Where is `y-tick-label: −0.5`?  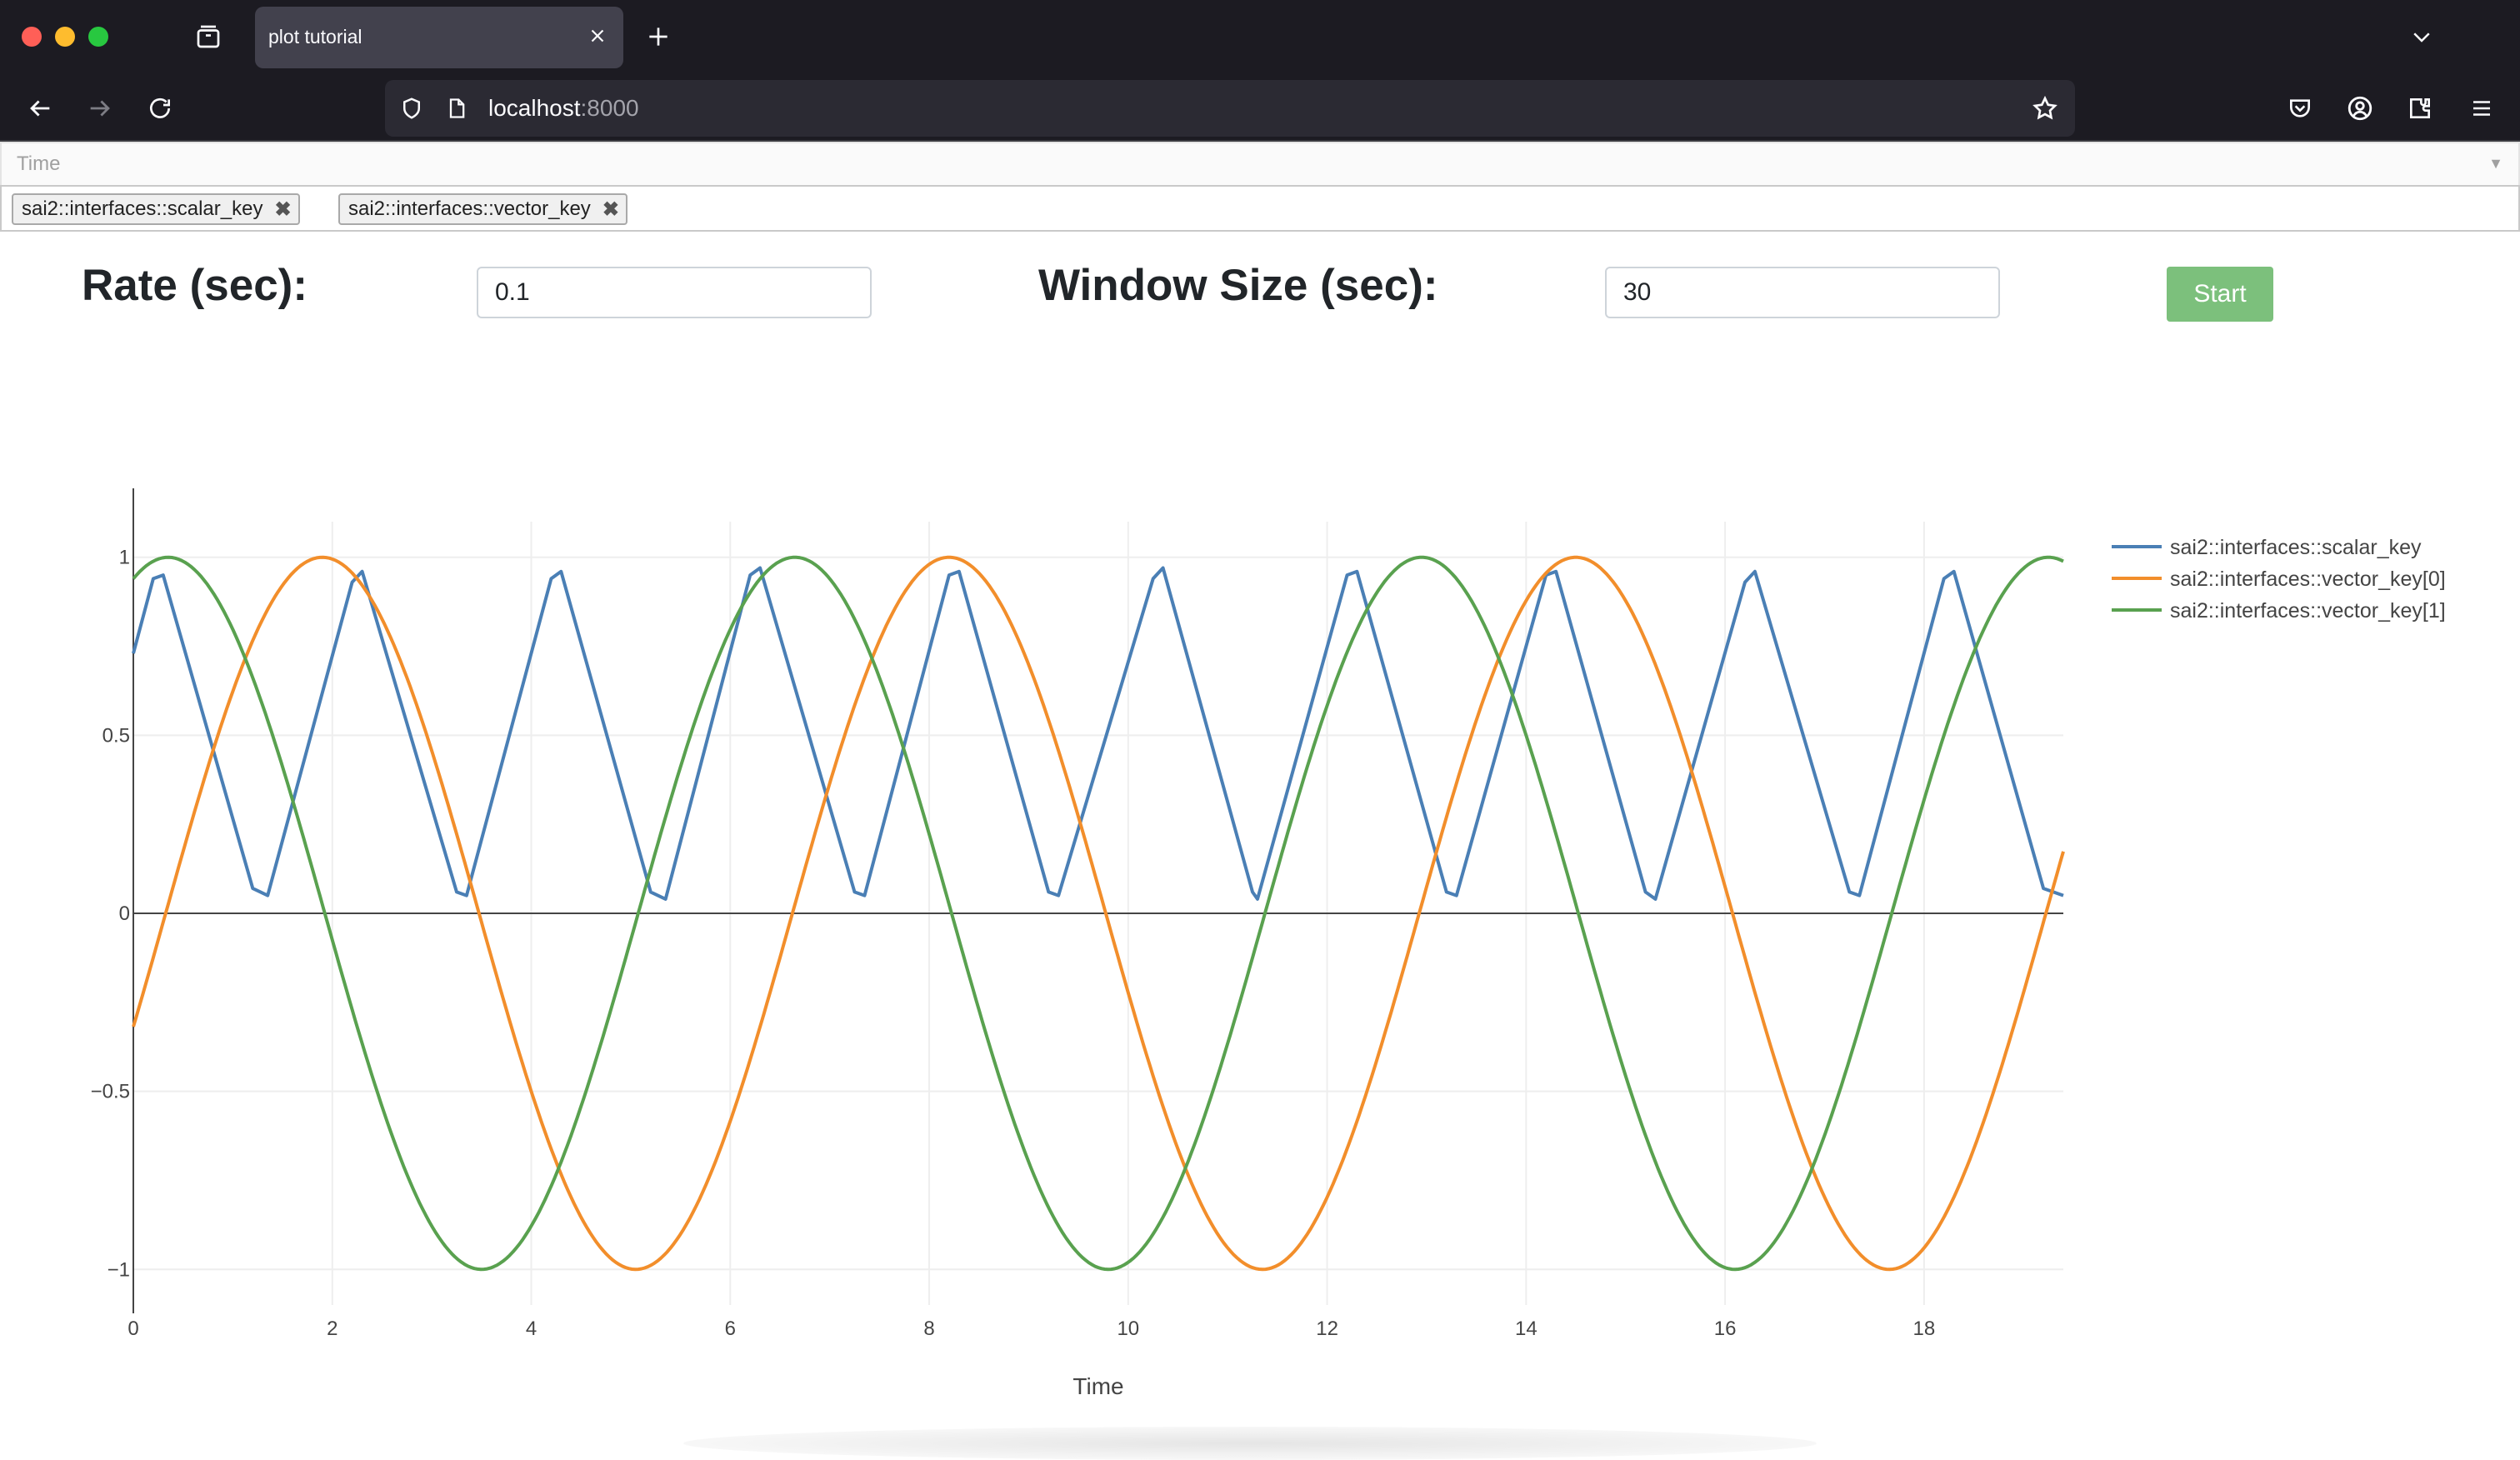
y-tick-label: −0.5 is located at coordinates (110, 1092).